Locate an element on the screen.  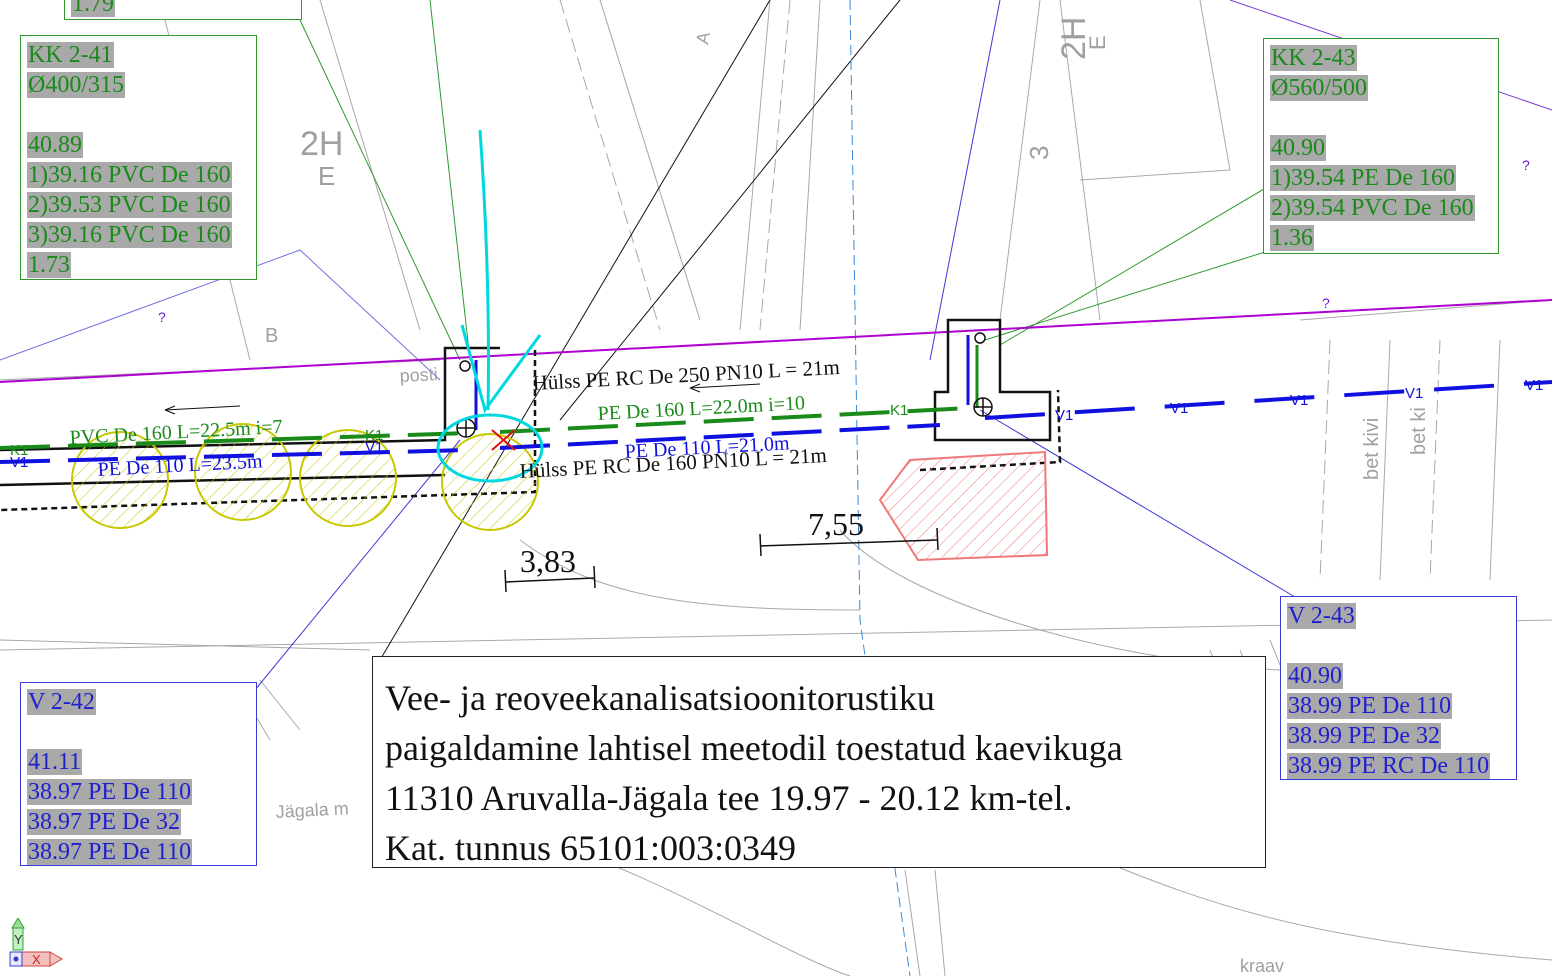
map-text-kraav: kraav is located at coordinates (1262, 966).